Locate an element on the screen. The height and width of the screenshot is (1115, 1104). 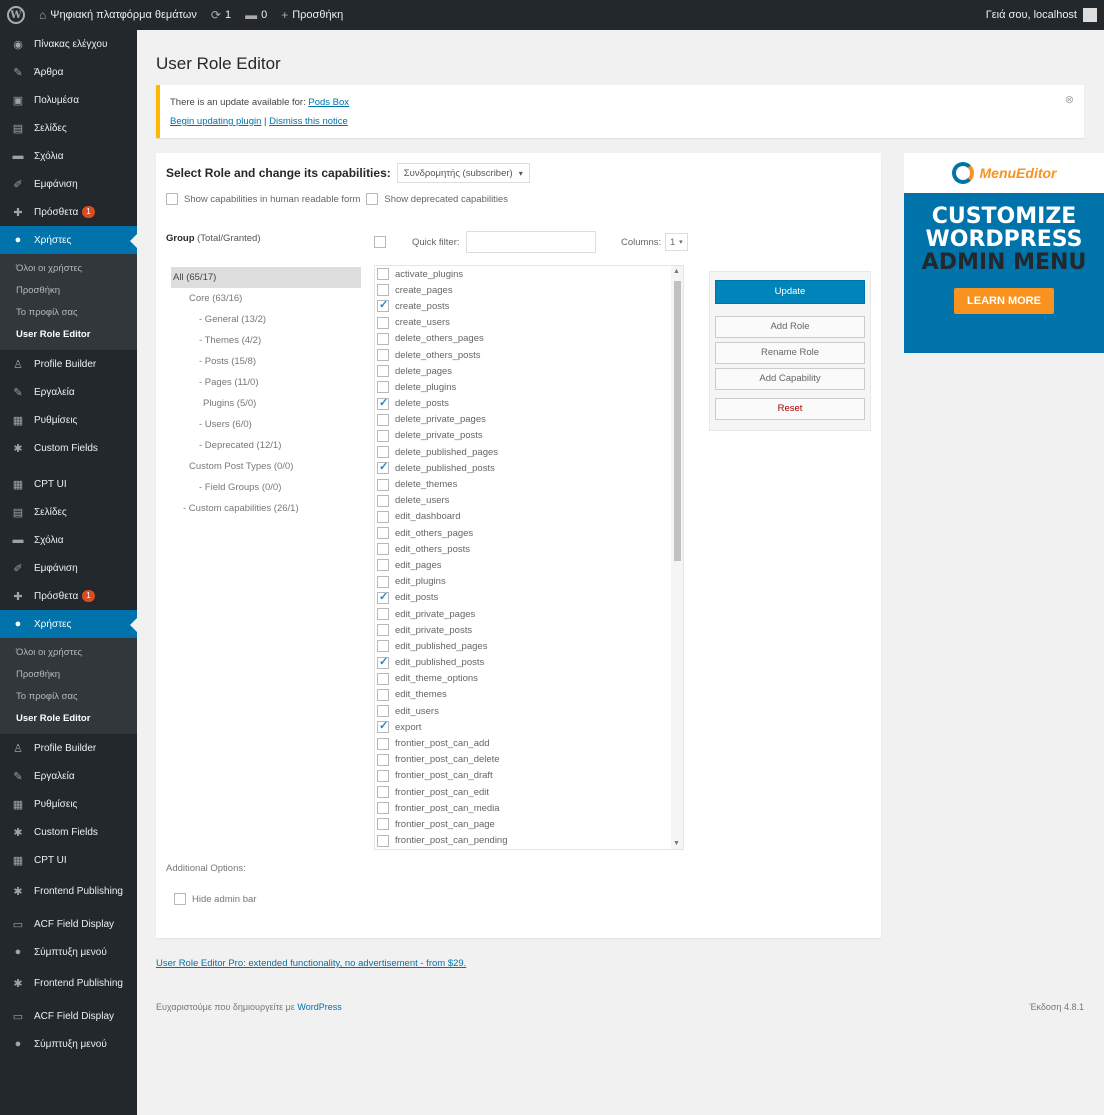
capability-row: edit_others_pages is located at coordinates (529, 533).